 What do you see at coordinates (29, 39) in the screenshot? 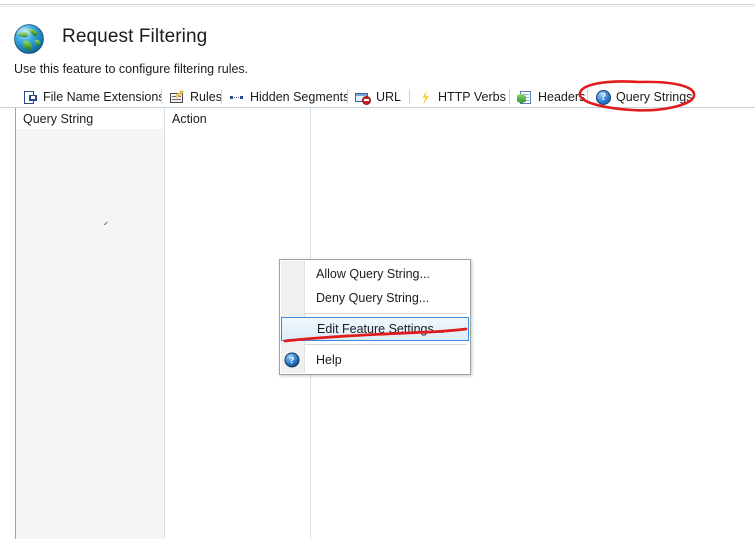
I see `globe-icon` at bounding box center [29, 39].